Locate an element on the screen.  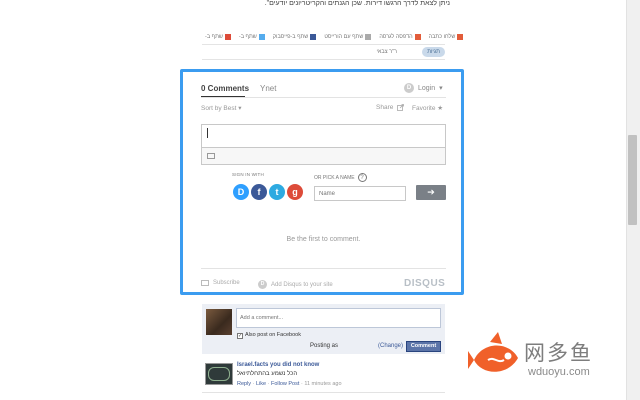
sort-label: Sort by Best is located at coordinates (219, 108).